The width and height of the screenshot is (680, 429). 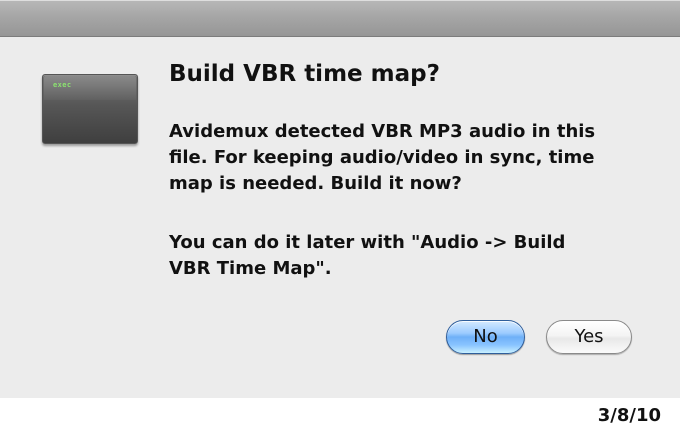 What do you see at coordinates (485, 337) in the screenshot?
I see `no-button: No` at bounding box center [485, 337].